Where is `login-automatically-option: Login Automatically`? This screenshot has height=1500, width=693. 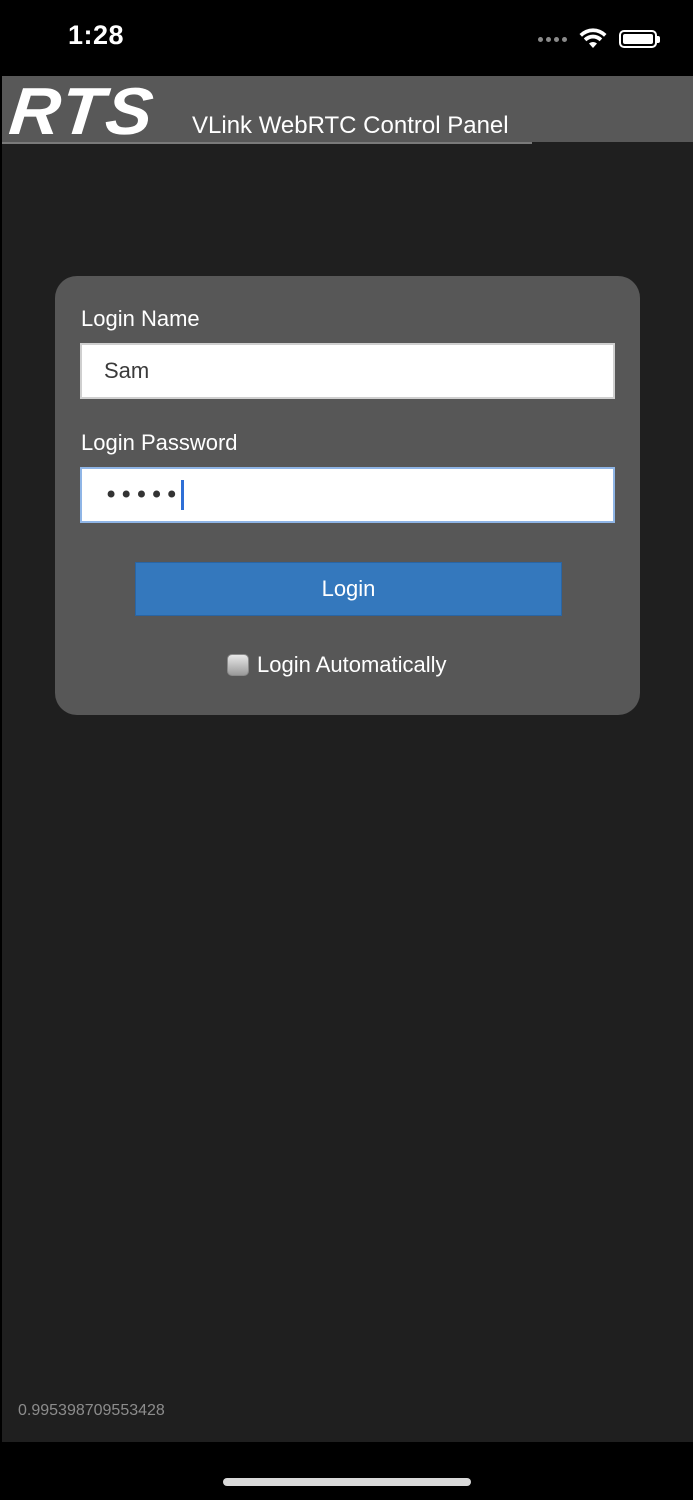 login-automatically-option: Login Automatically is located at coordinates (337, 665).